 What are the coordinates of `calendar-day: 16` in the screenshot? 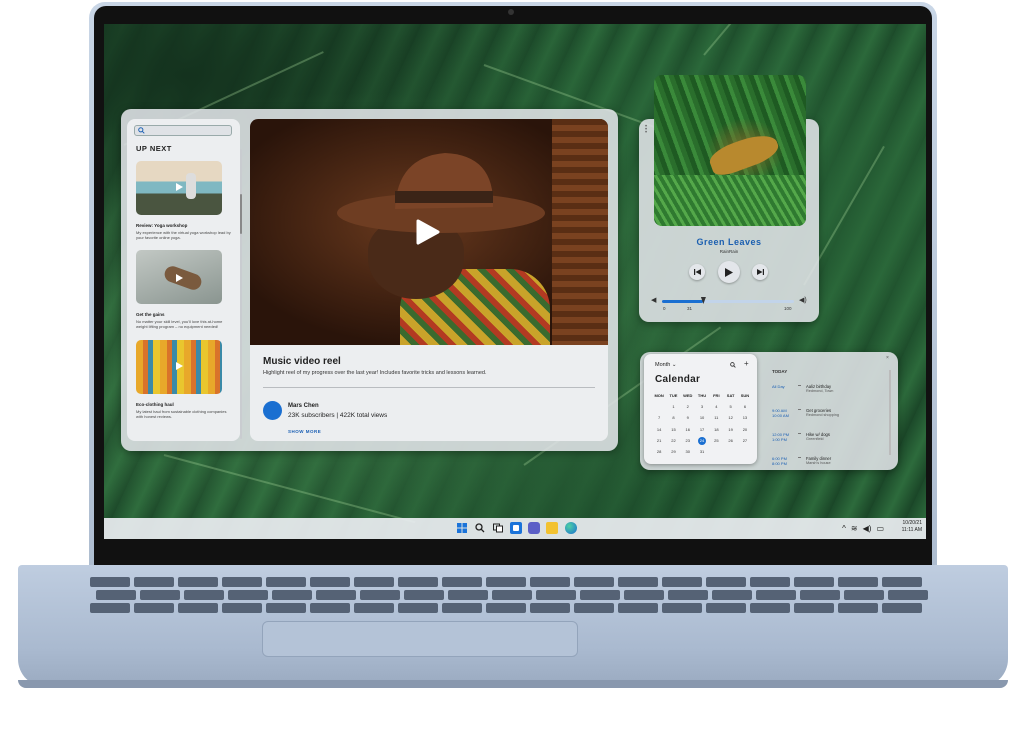 It's located at (688, 430).